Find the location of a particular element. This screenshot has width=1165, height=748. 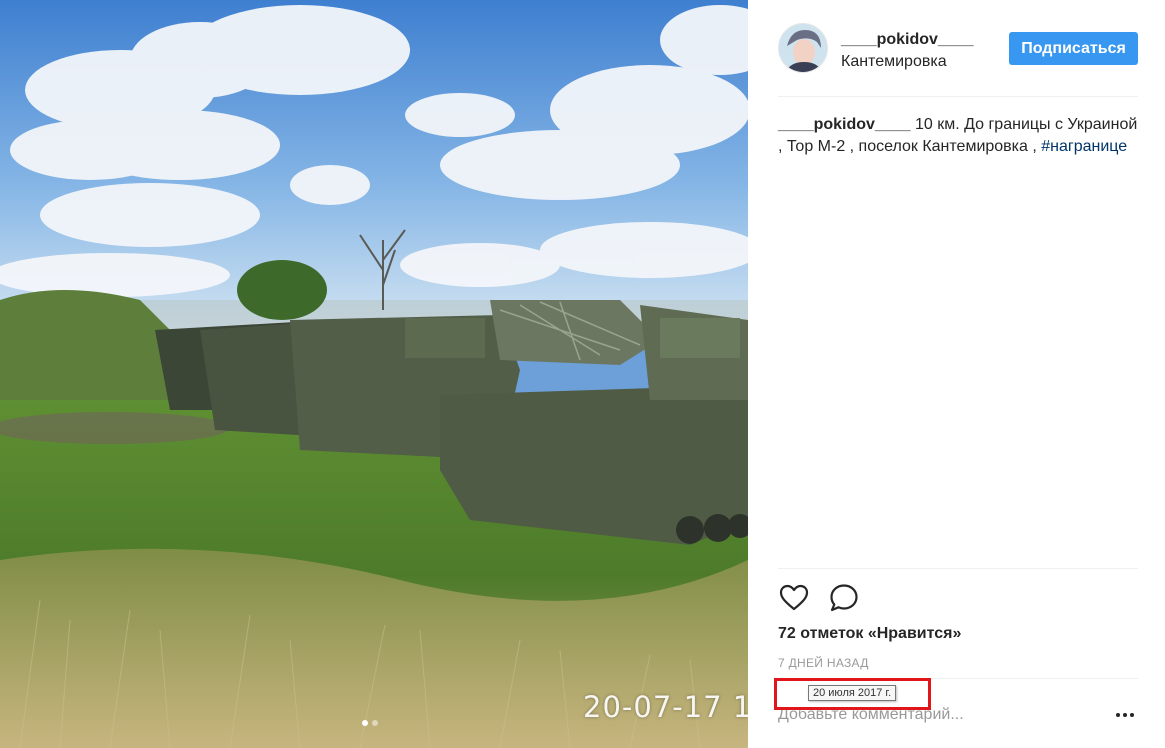

likes-count: 72 отметок «Нравится» is located at coordinates (869, 634).